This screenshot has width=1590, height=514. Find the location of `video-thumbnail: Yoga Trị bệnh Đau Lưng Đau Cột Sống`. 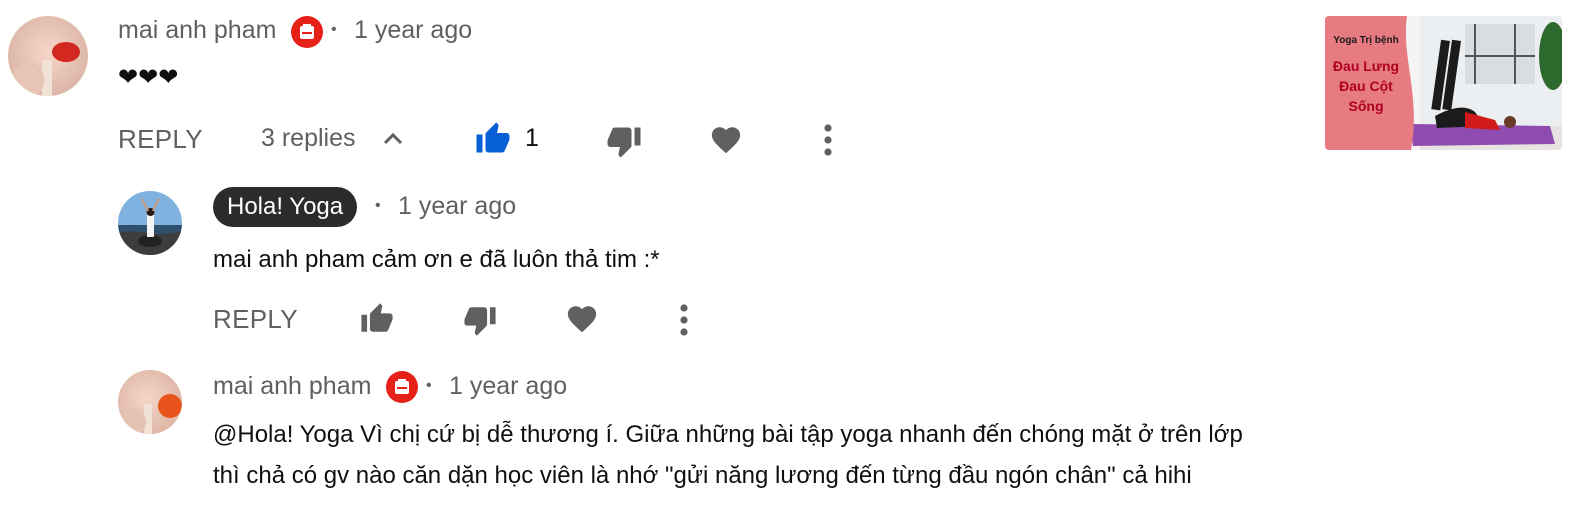

video-thumbnail: Yoga Trị bệnh Đau Lưng Đau Cột Sống is located at coordinates (1443, 83).